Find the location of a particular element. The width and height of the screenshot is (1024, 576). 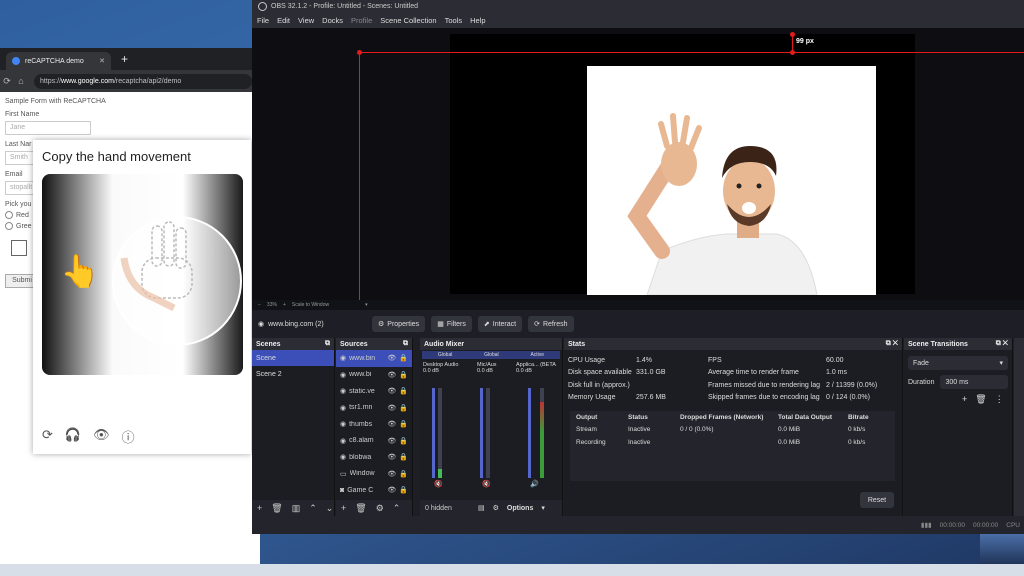

speaker-icon: 🔊 is located at coordinates (534, 484).